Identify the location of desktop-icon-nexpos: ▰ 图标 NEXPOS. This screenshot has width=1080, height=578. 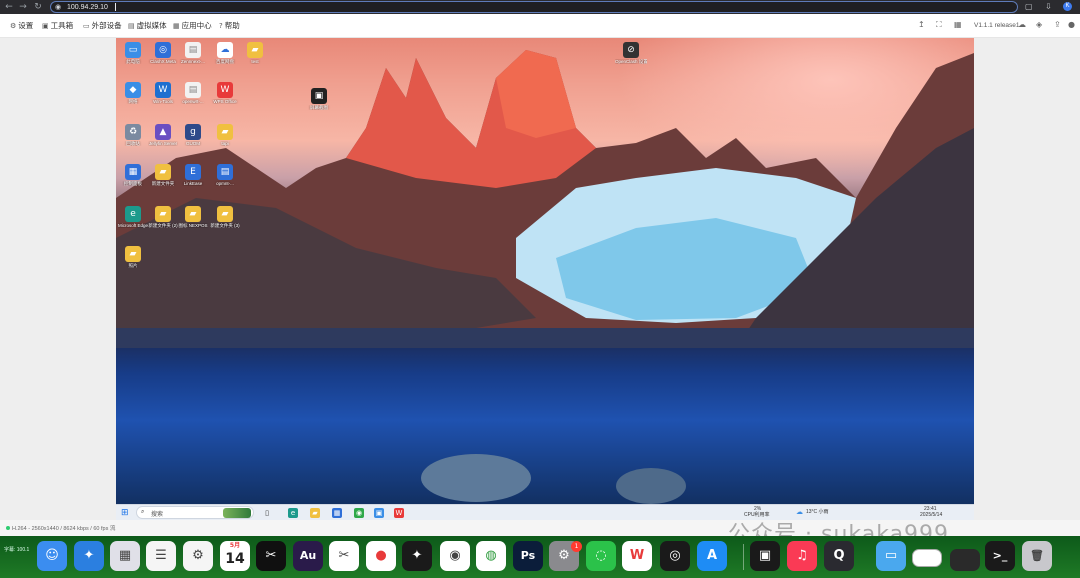
(193, 217).